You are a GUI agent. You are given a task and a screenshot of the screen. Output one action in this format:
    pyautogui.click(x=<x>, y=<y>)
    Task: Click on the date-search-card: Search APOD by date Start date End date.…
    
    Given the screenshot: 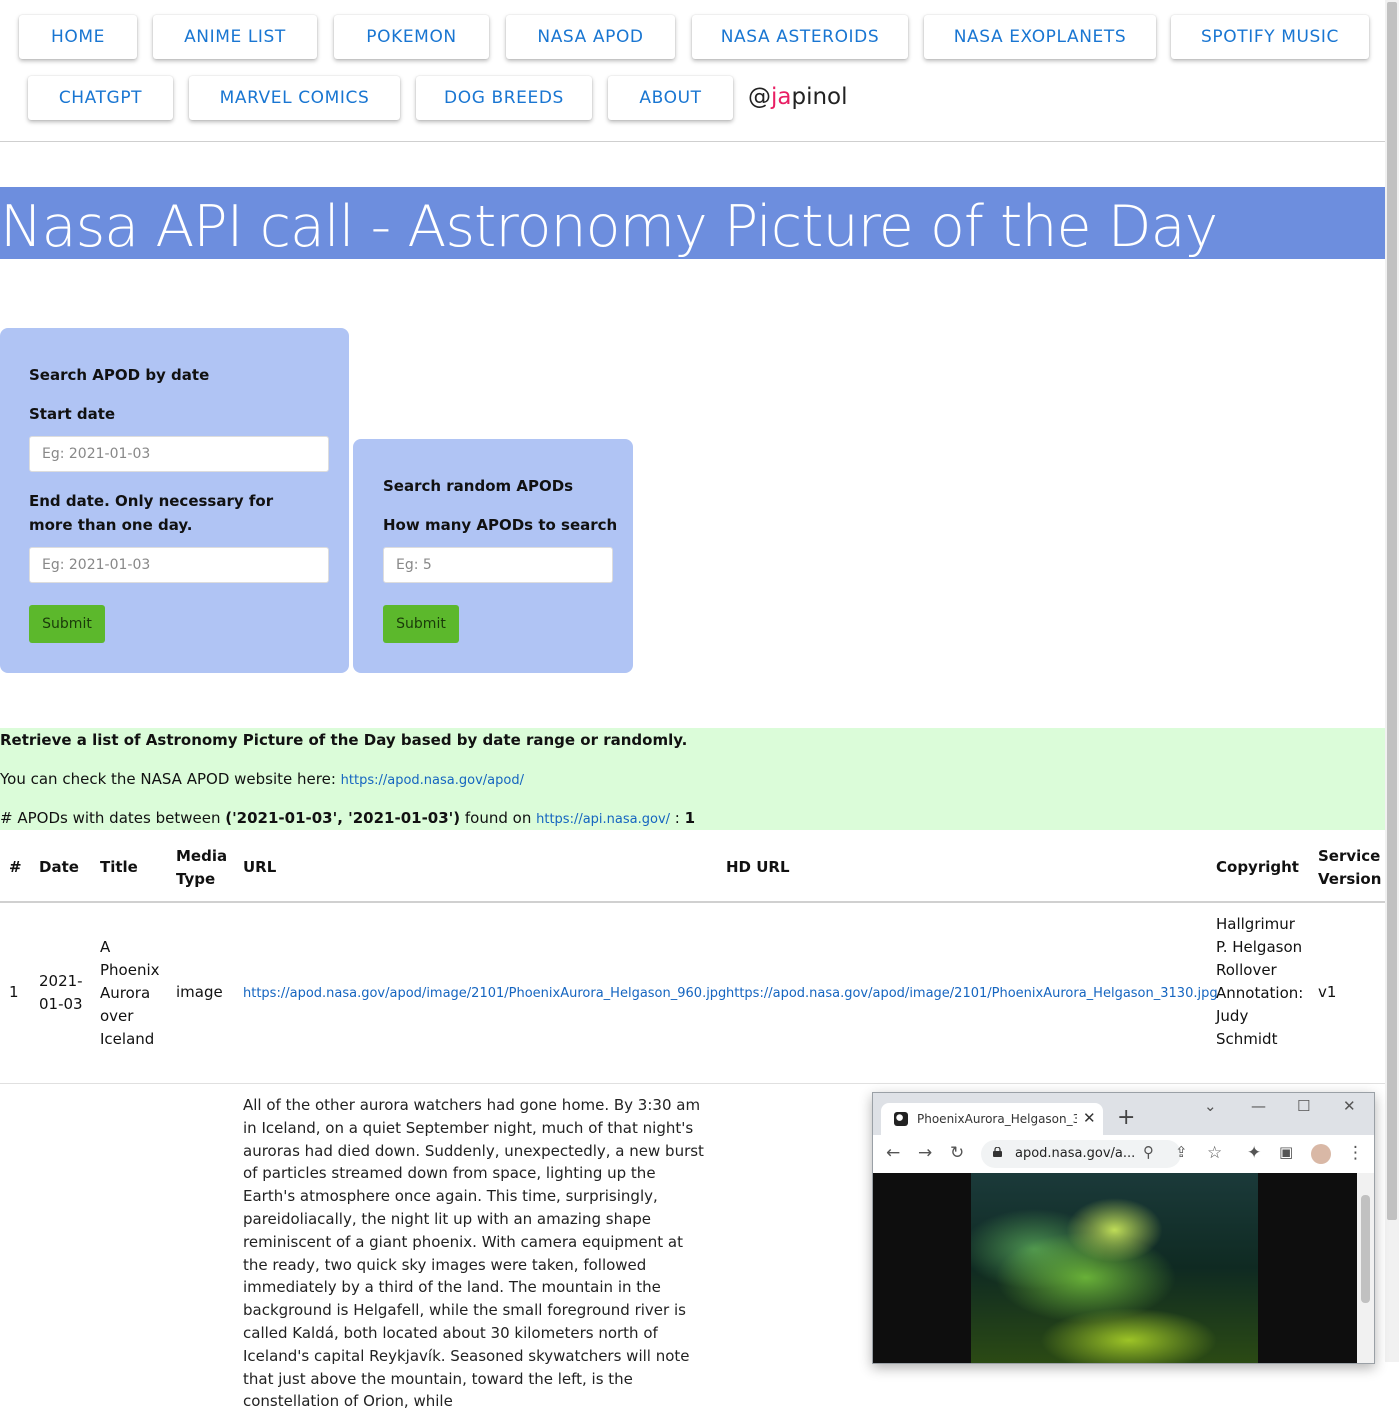 What is the action you would take?
    pyautogui.click(x=174, y=500)
    